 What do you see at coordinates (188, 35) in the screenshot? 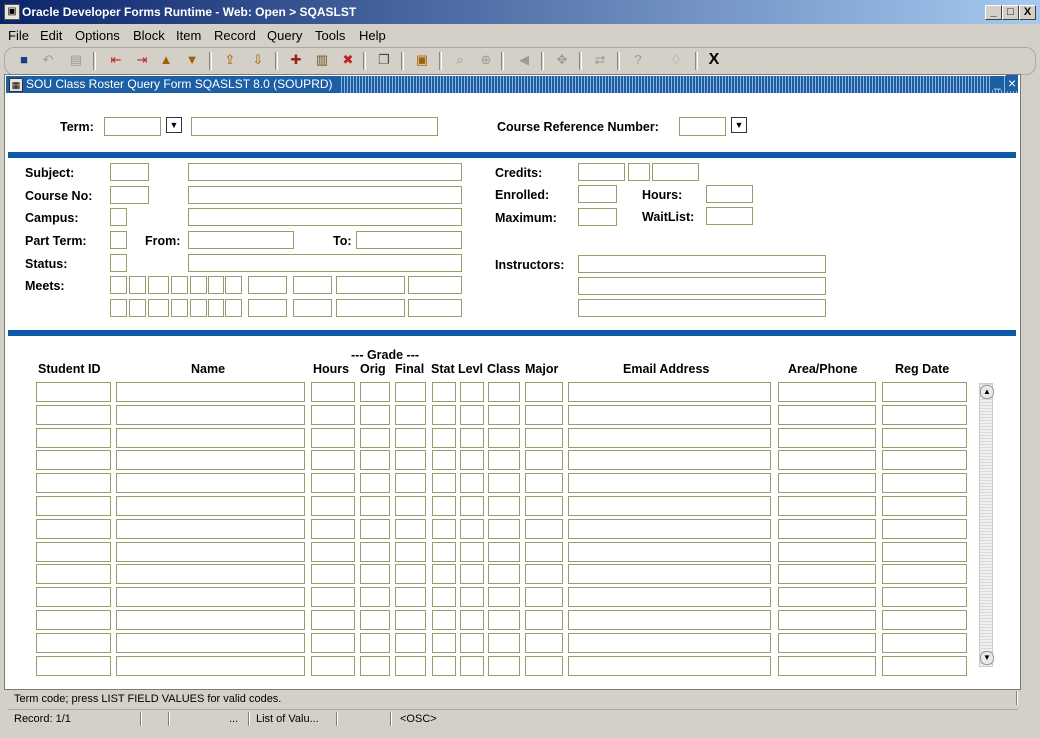
I see `menu-item: Item` at bounding box center [188, 35].